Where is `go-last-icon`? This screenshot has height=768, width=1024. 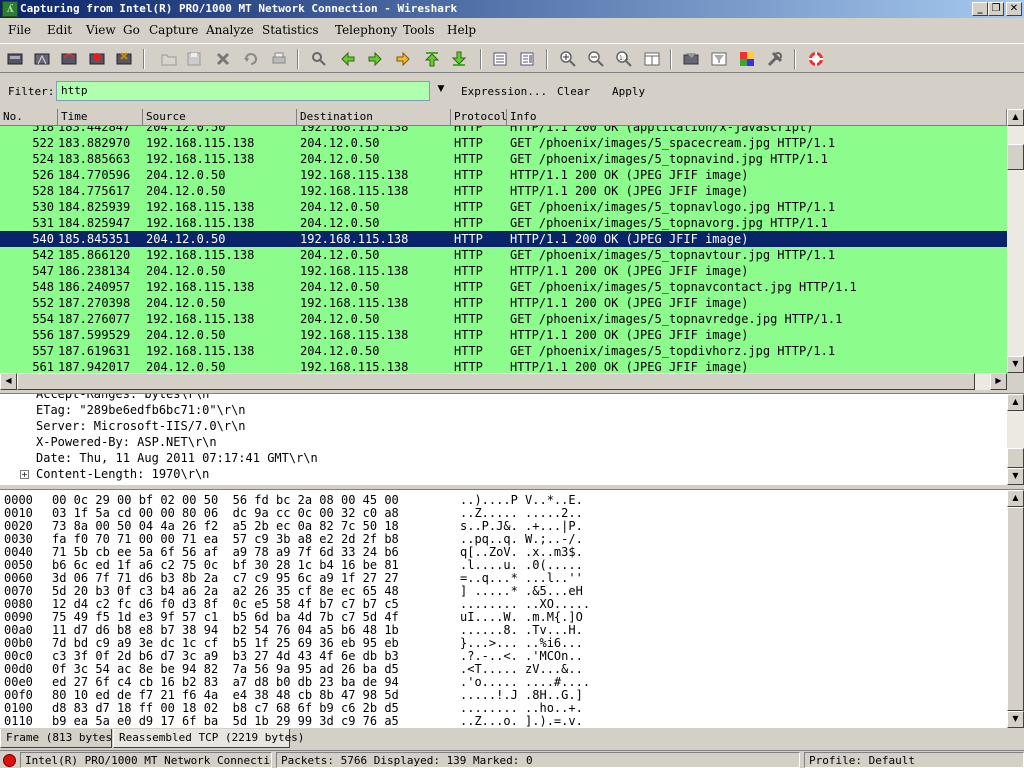 go-last-icon is located at coordinates (459, 59).